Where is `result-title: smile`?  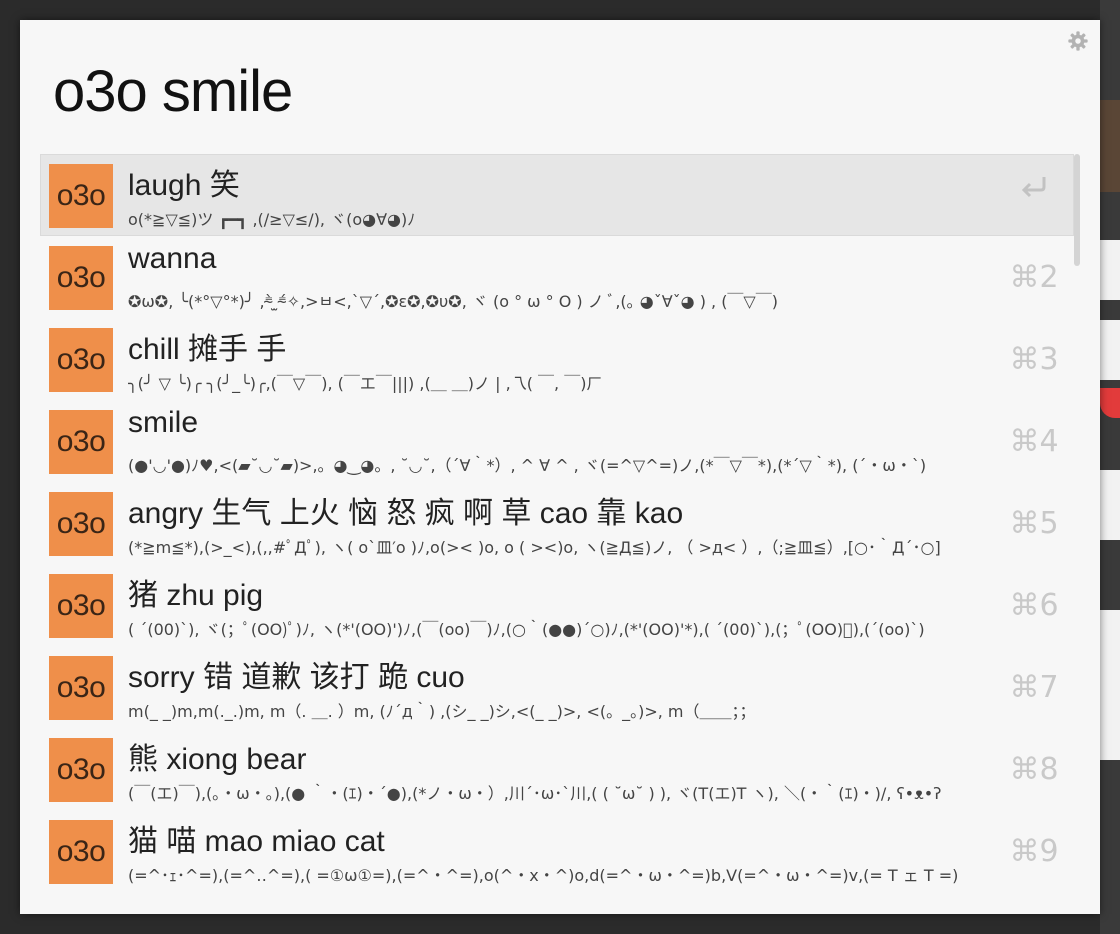 result-title: smile is located at coordinates (163, 422).